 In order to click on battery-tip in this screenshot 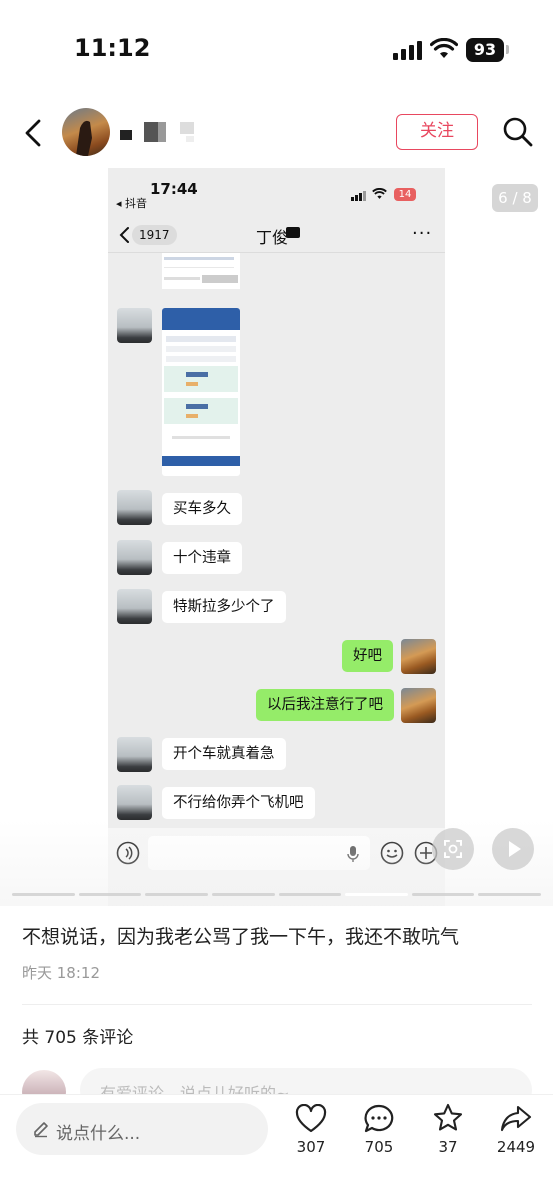, I will do `click(507, 49)`.